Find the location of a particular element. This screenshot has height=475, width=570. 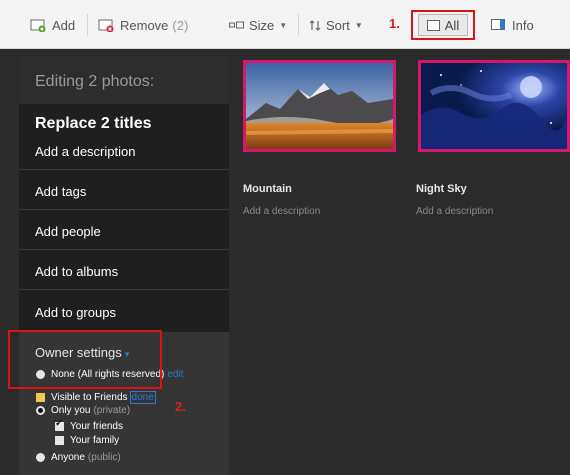

all-button: All is located at coordinates (443, 25).